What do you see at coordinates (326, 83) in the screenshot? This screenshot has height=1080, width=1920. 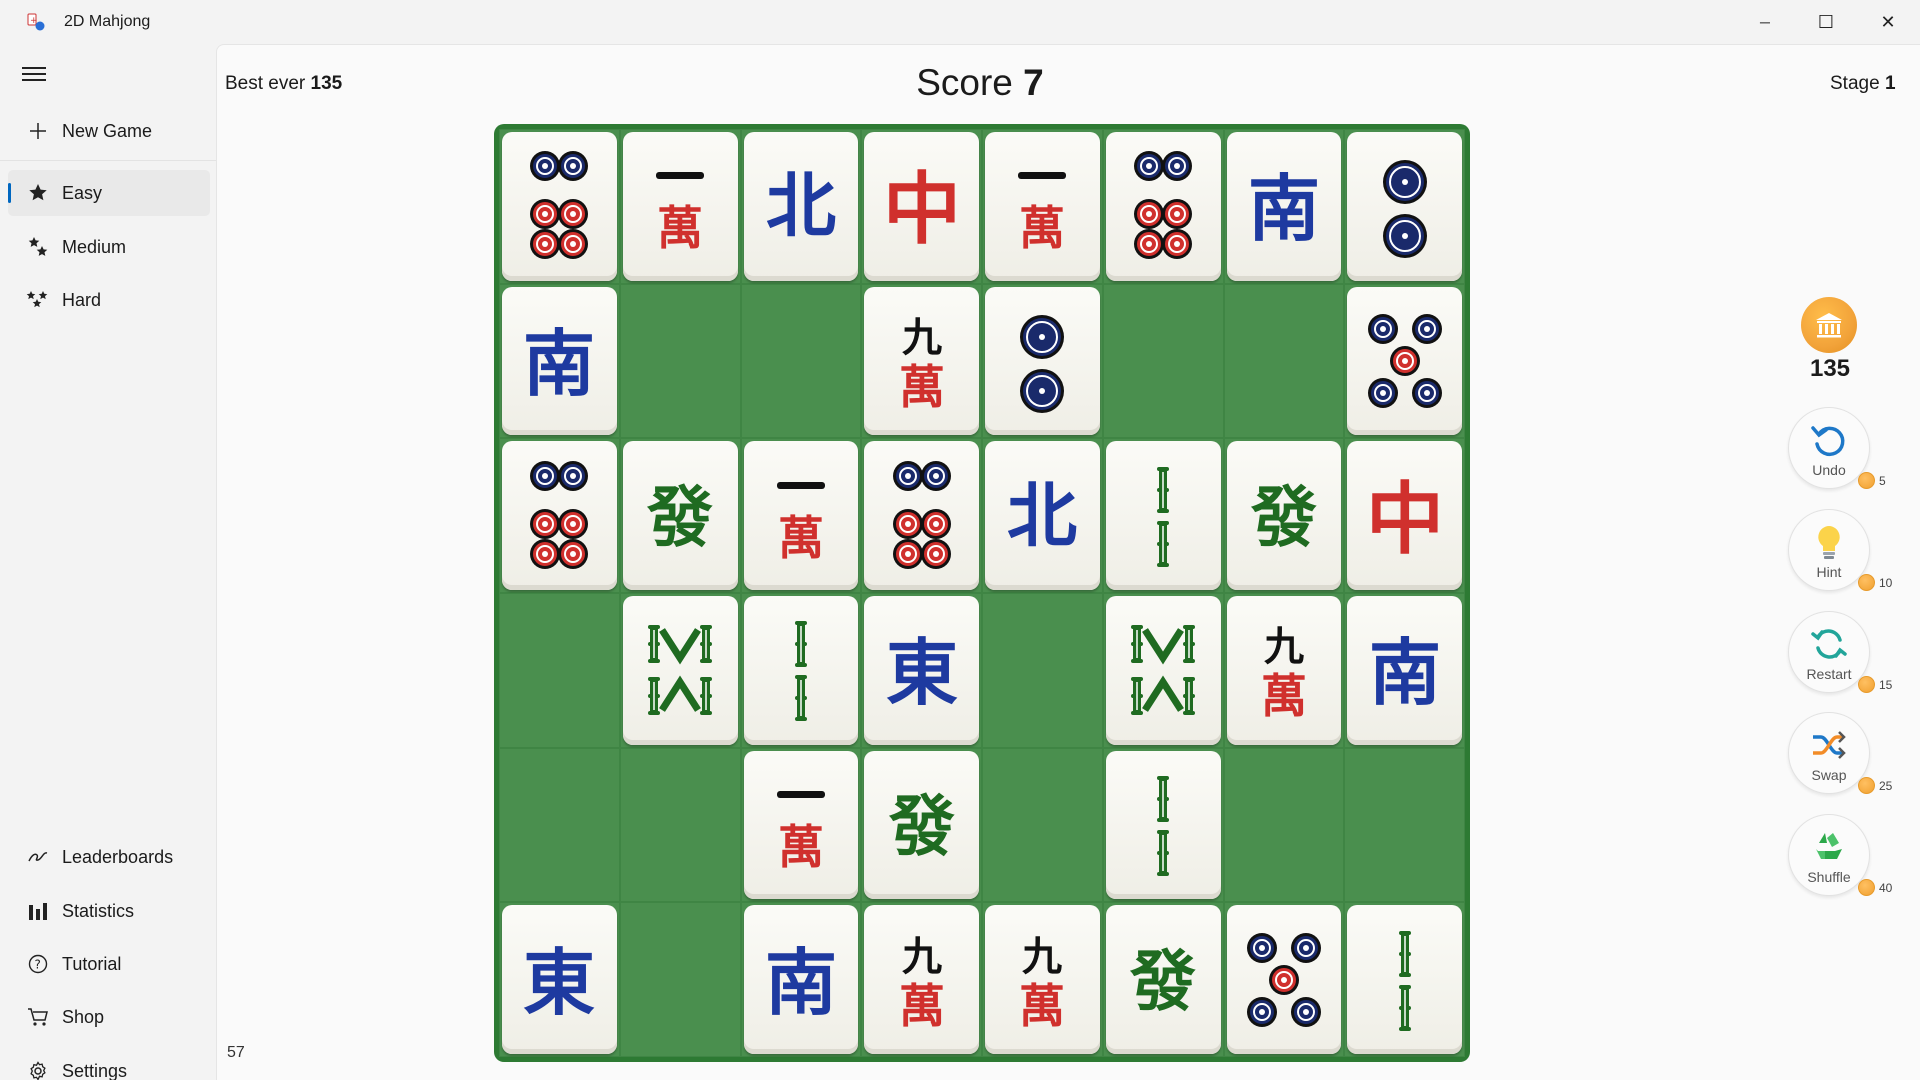 I see `best-value: 135` at bounding box center [326, 83].